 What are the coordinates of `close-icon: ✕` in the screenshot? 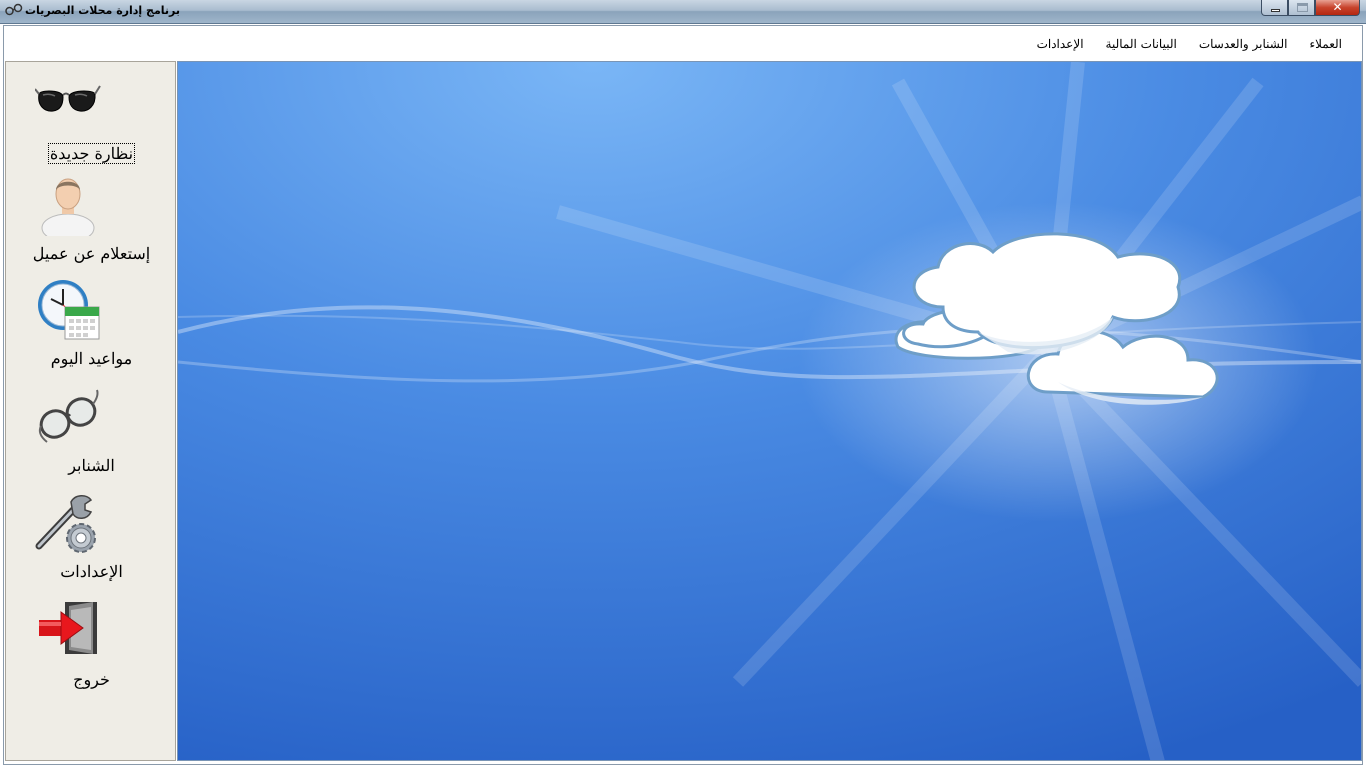 It's located at (1337, 7).